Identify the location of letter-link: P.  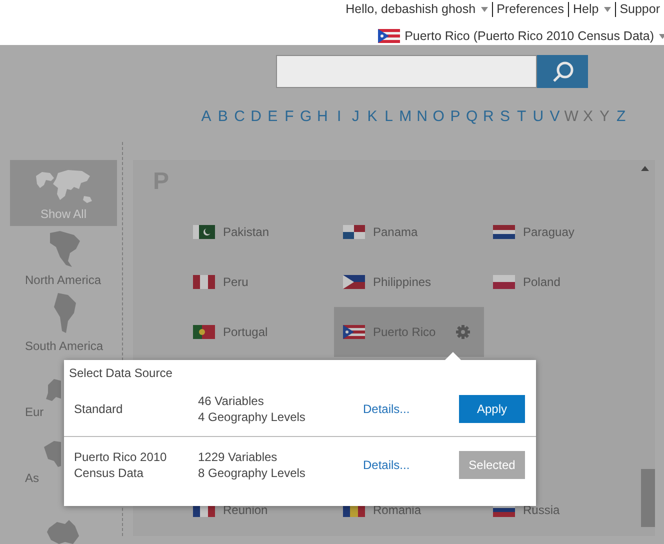
(455, 116).